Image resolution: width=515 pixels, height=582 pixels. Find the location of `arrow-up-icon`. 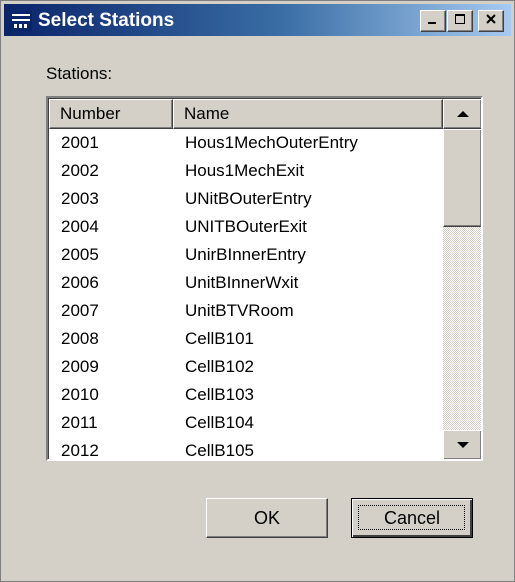

arrow-up-icon is located at coordinates (463, 114).